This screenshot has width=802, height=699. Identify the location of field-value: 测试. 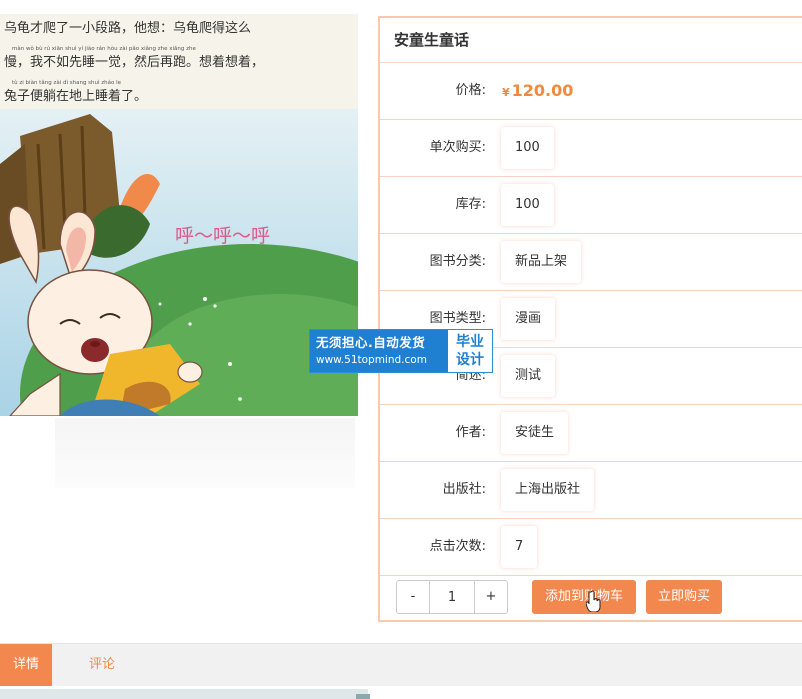
(528, 376).